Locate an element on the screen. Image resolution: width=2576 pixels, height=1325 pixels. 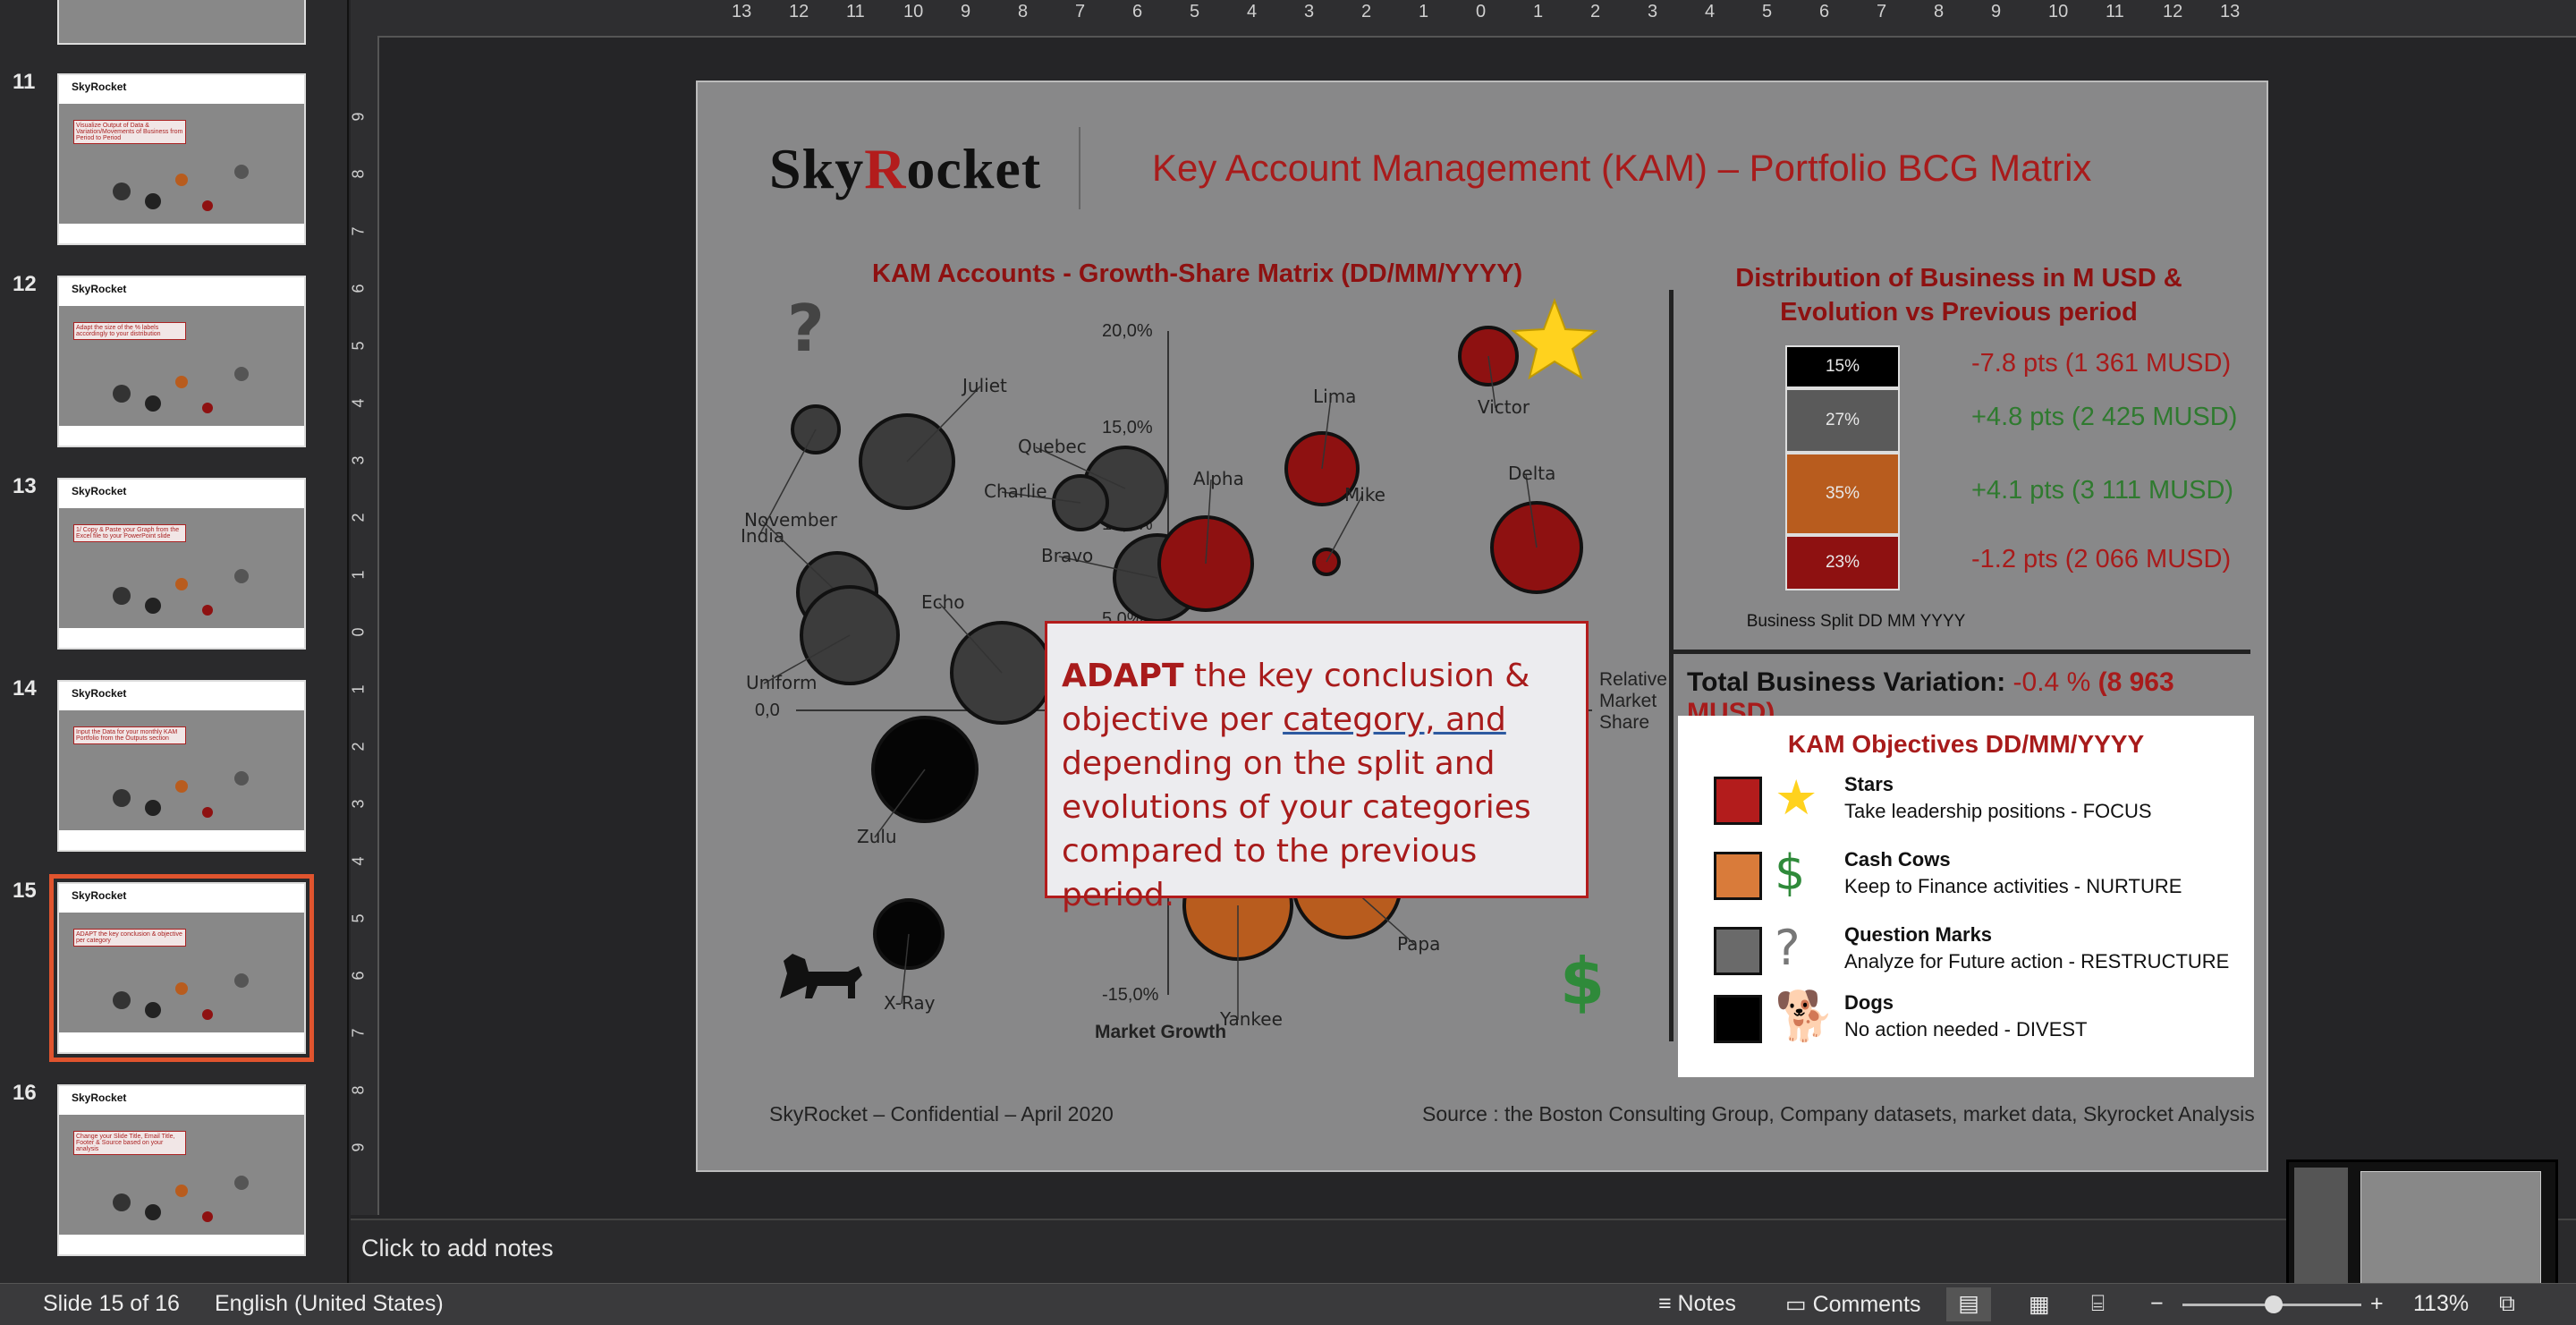
vertical-ruler: 9 8 7 6 5 4 3 2 1 0 1 2 3 4 5 6 7 8 9 is located at coordinates (364, 625).